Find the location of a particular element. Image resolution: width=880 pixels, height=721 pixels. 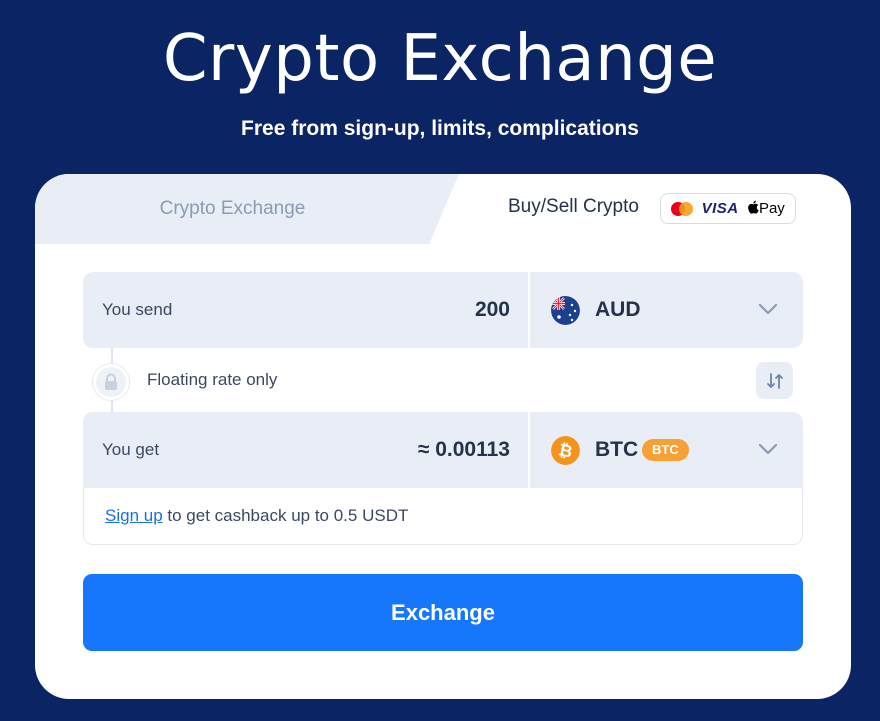

swap-button is located at coordinates (774, 380).